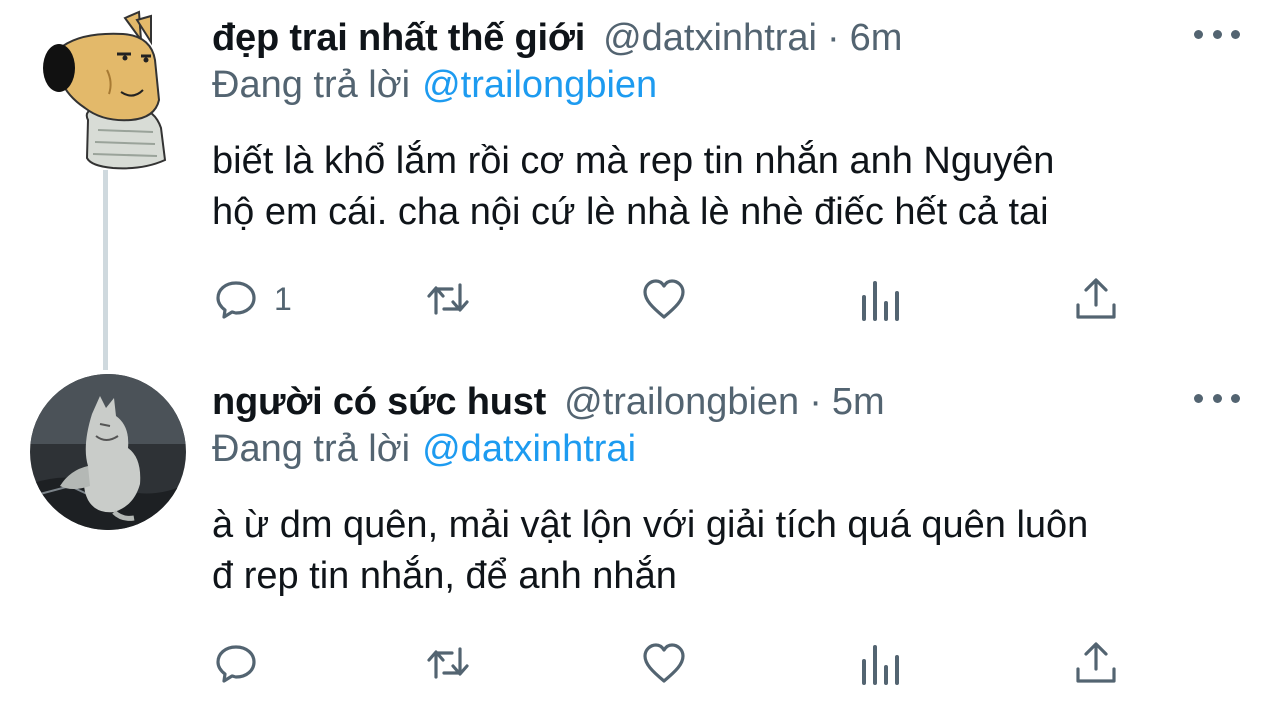  I want to click on tweet-text-line: đ rep tin nhắn, để anh nhắn, so click(444, 576).